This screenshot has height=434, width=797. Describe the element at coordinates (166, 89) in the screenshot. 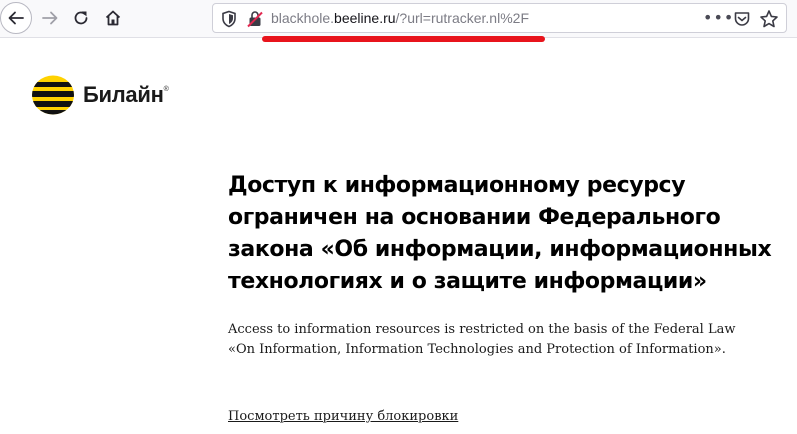

I see `registered-mark: ®` at that location.